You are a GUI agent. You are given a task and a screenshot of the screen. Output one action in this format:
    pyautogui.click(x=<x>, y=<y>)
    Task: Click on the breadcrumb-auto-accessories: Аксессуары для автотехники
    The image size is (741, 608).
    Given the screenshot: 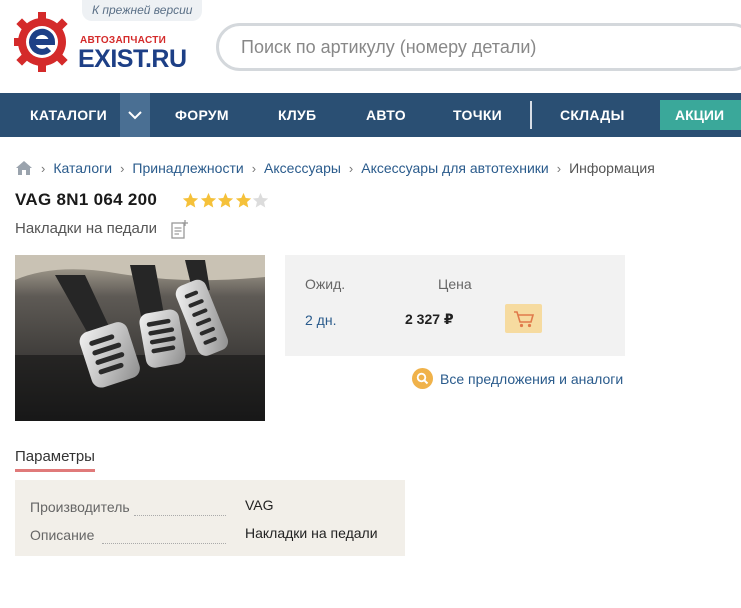 What is the action you would take?
    pyautogui.click(x=454, y=168)
    